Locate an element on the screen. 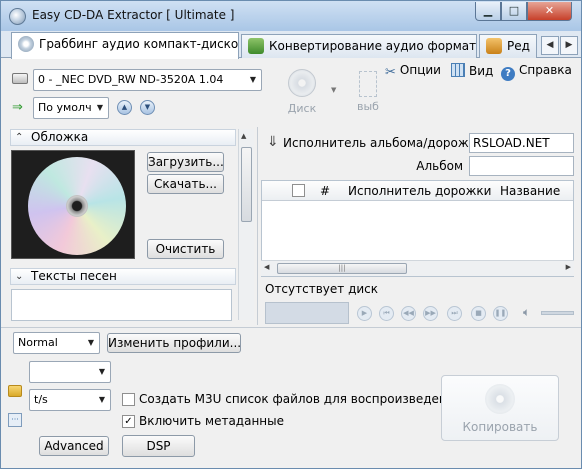 The image size is (582, 469). format-select: ▼ is located at coordinates (70, 372).